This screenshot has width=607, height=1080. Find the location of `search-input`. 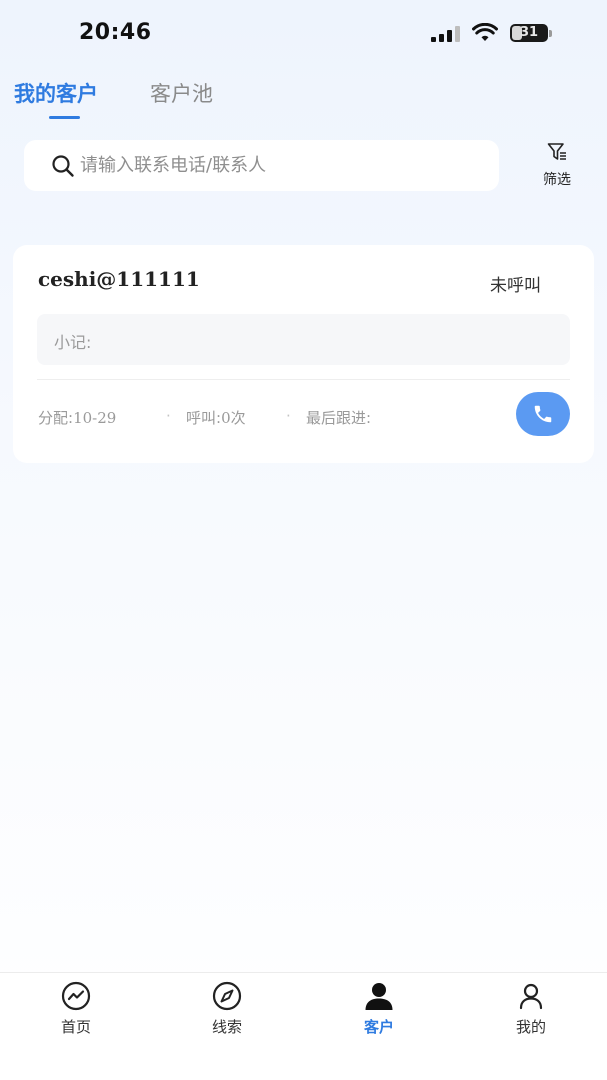

search-input is located at coordinates (280, 165).